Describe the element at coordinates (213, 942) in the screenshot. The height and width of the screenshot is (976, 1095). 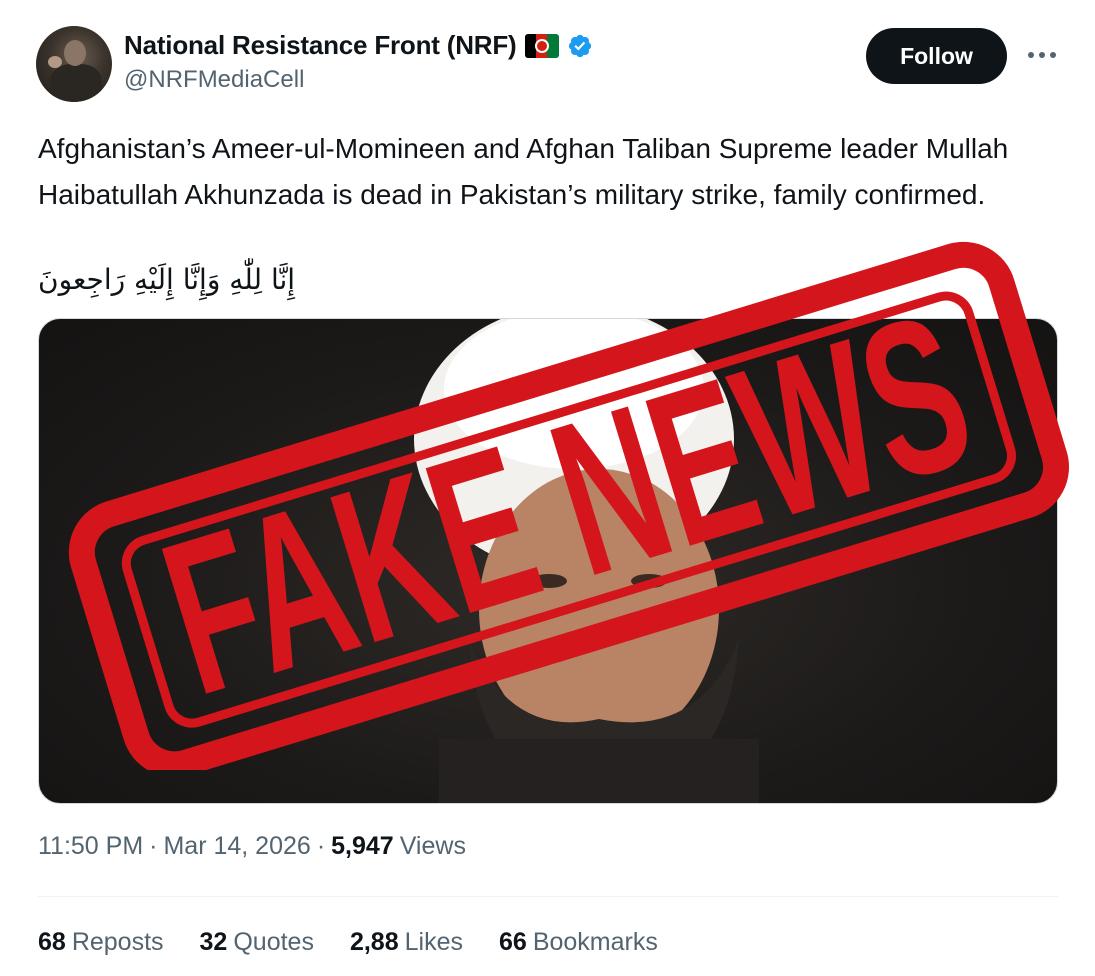
I see `quotes-count: 32` at that location.